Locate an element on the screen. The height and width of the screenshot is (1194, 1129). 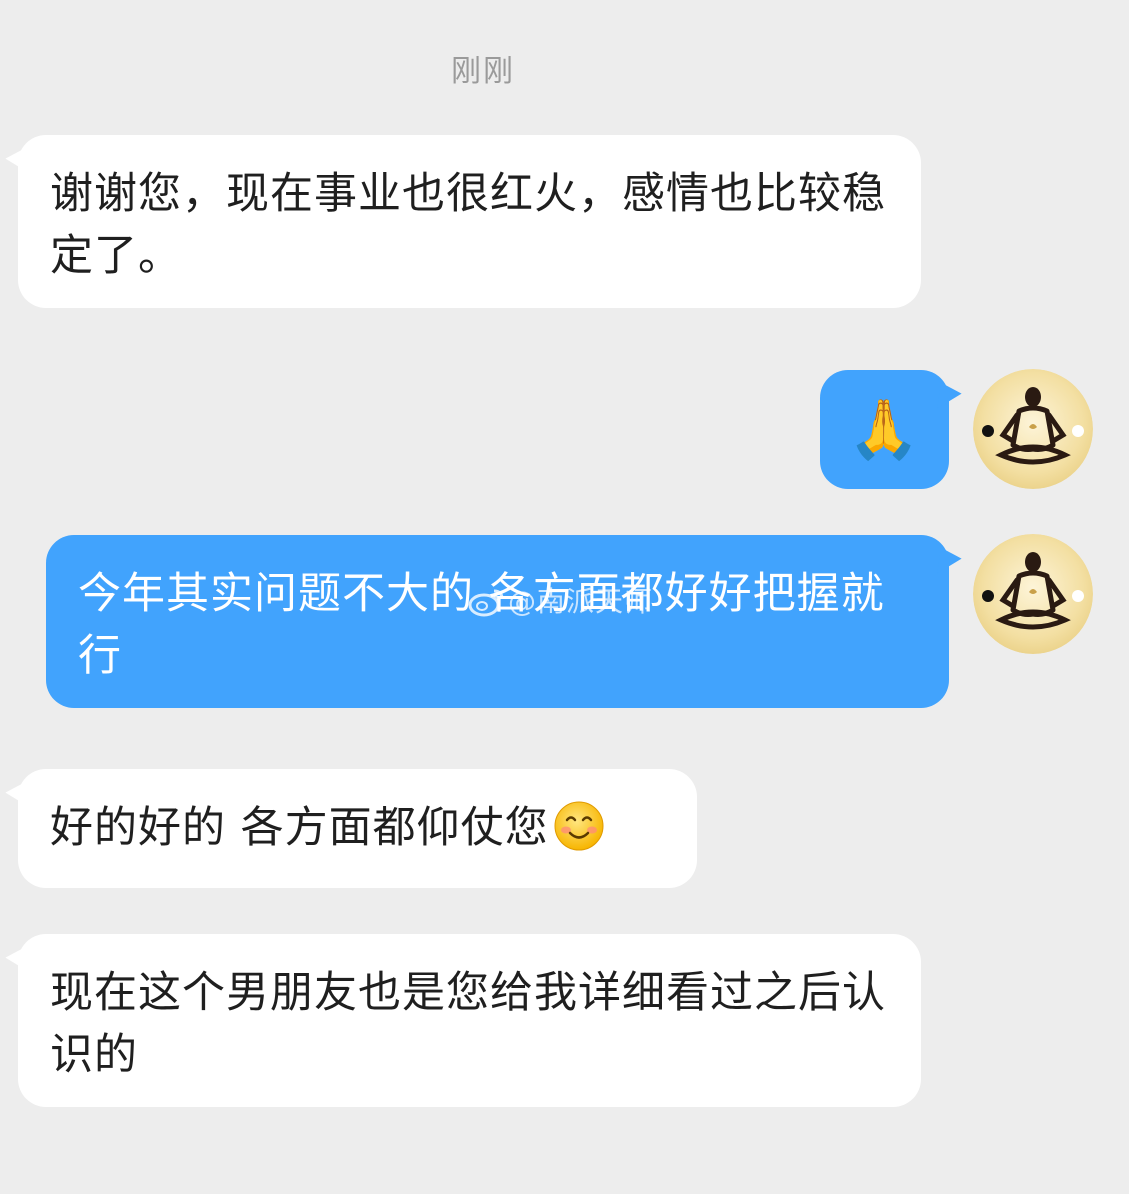
weibo-logo-icon is located at coordinates (486, 603).